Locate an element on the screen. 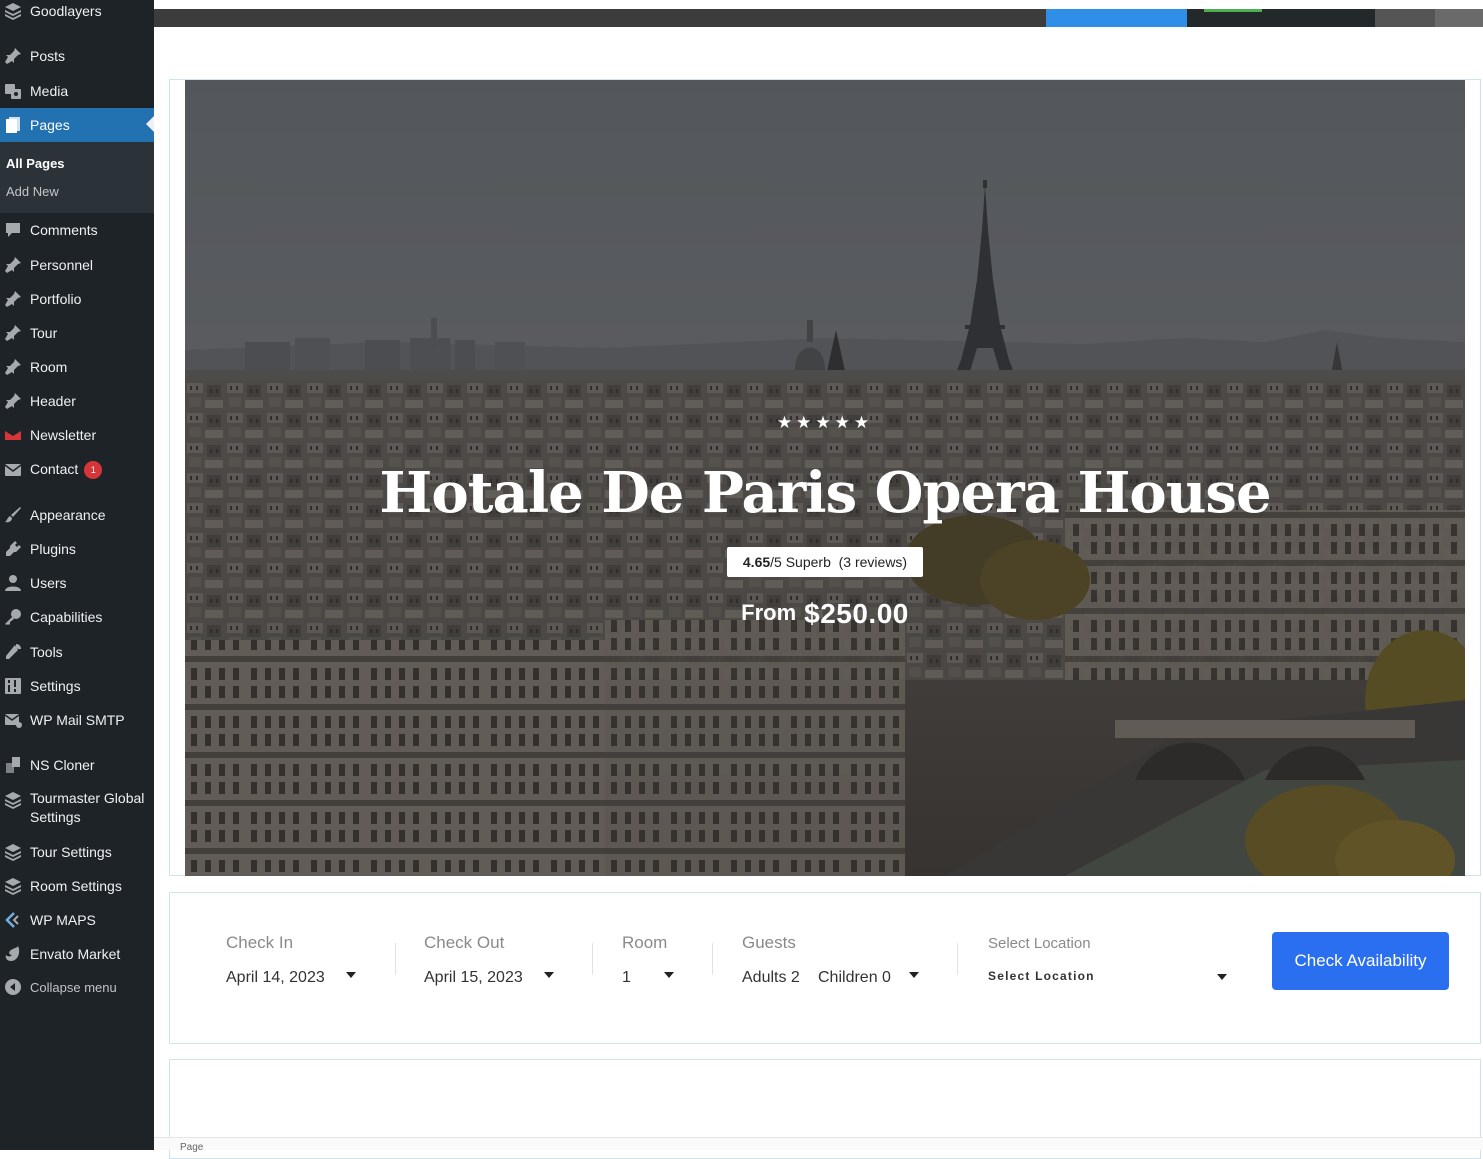  sidebar-item-plugins: Plugins is located at coordinates (77, 549).